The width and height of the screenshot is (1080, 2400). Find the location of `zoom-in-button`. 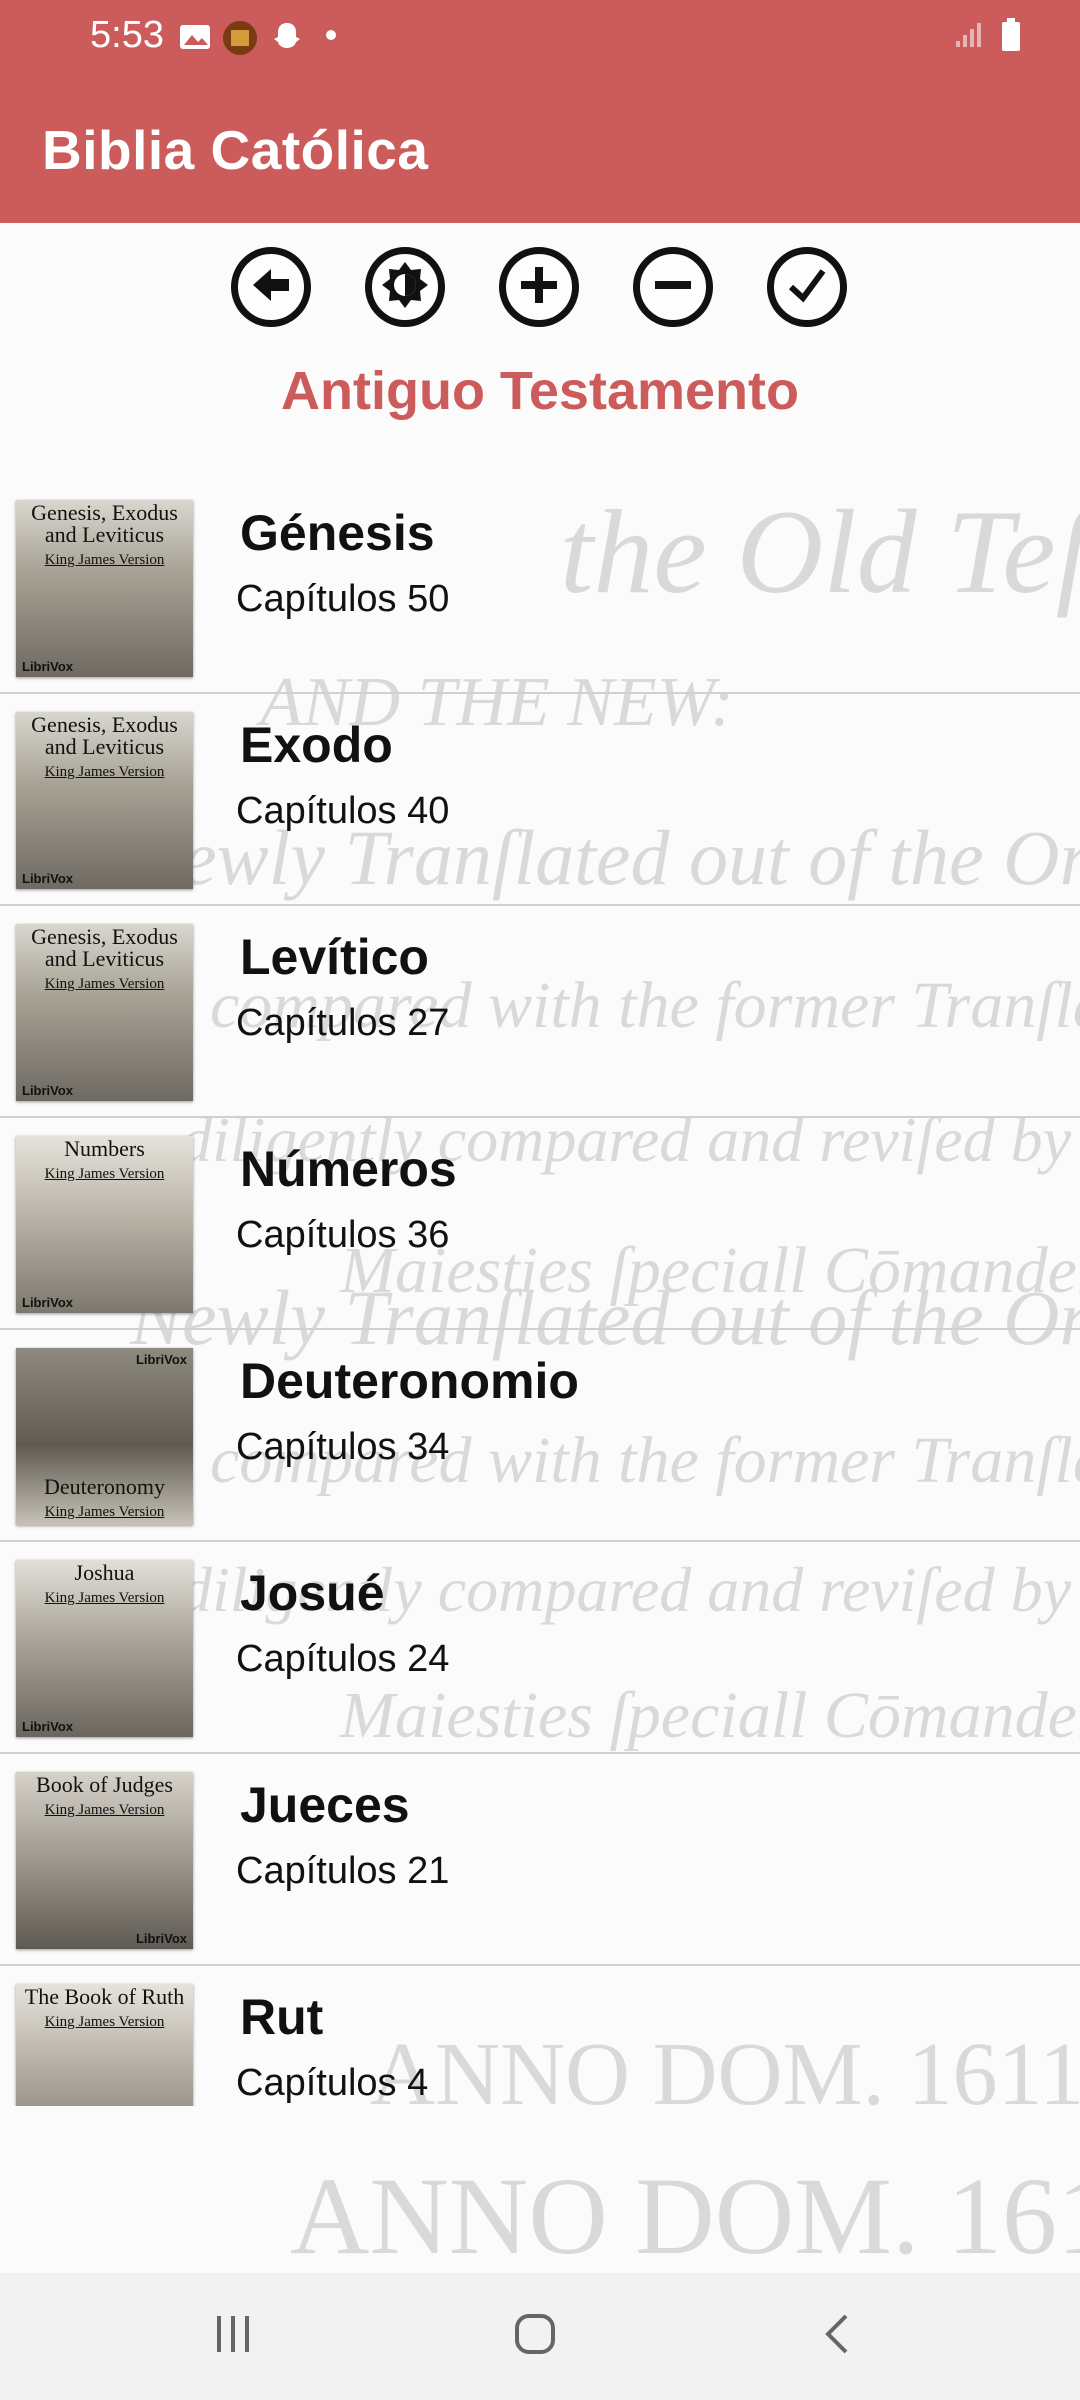

zoom-in-button is located at coordinates (539, 287).